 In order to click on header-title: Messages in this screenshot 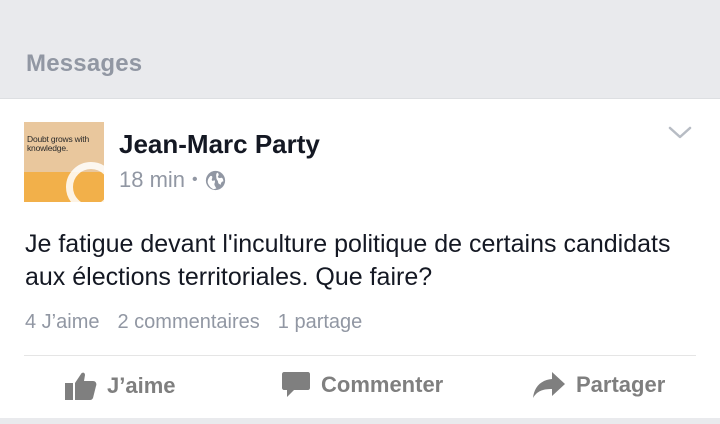, I will do `click(84, 63)`.